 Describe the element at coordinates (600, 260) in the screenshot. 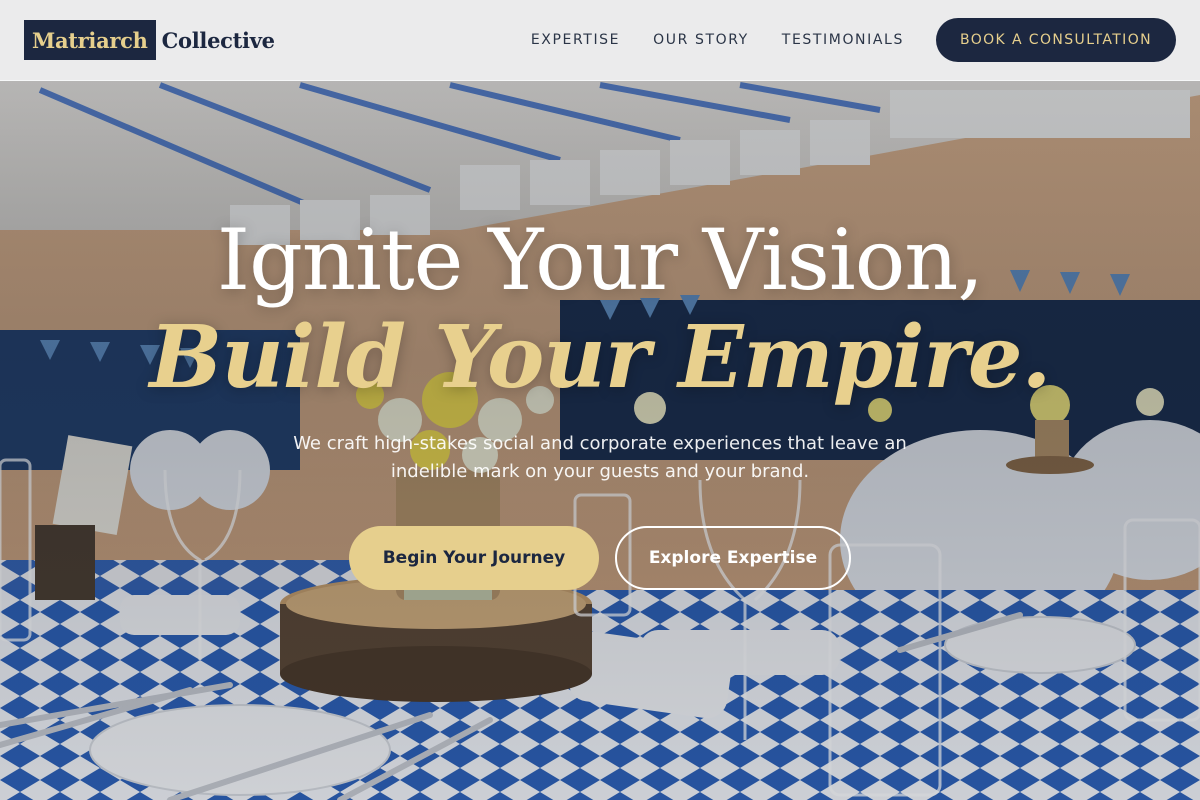

I see `hero-headline-line-1: Ignite Your Vision,` at that location.